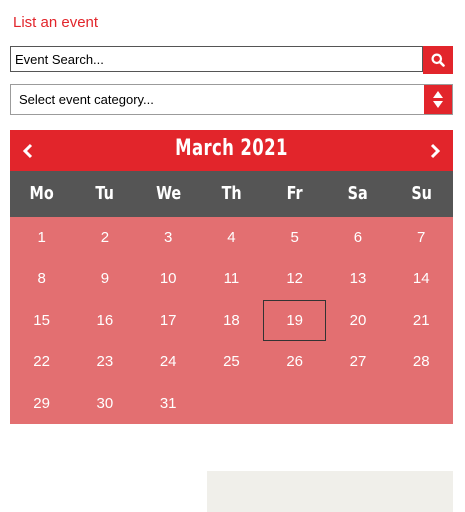 Image resolution: width=465 pixels, height=512 pixels. I want to click on search-icon, so click(438, 60).